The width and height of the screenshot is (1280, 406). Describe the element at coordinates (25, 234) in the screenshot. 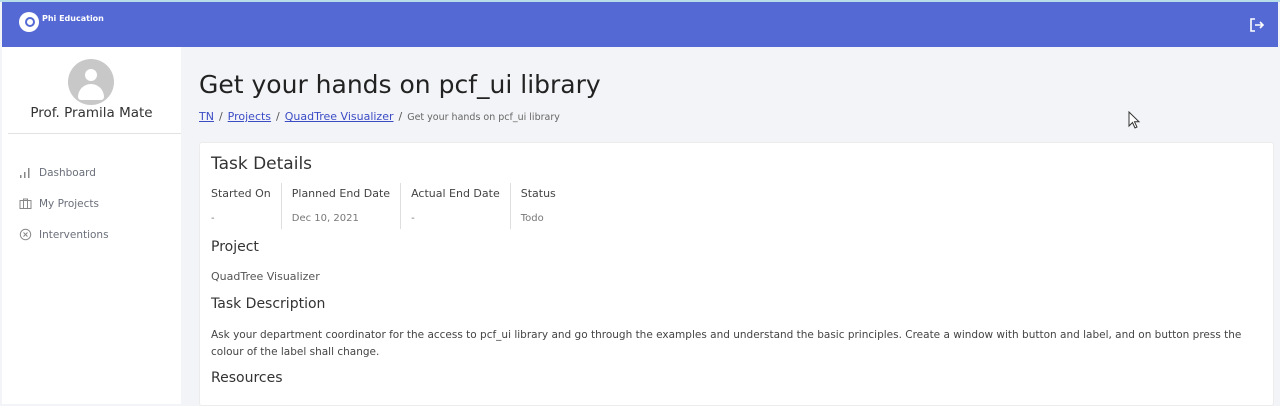

I see `circle-x-icon` at that location.